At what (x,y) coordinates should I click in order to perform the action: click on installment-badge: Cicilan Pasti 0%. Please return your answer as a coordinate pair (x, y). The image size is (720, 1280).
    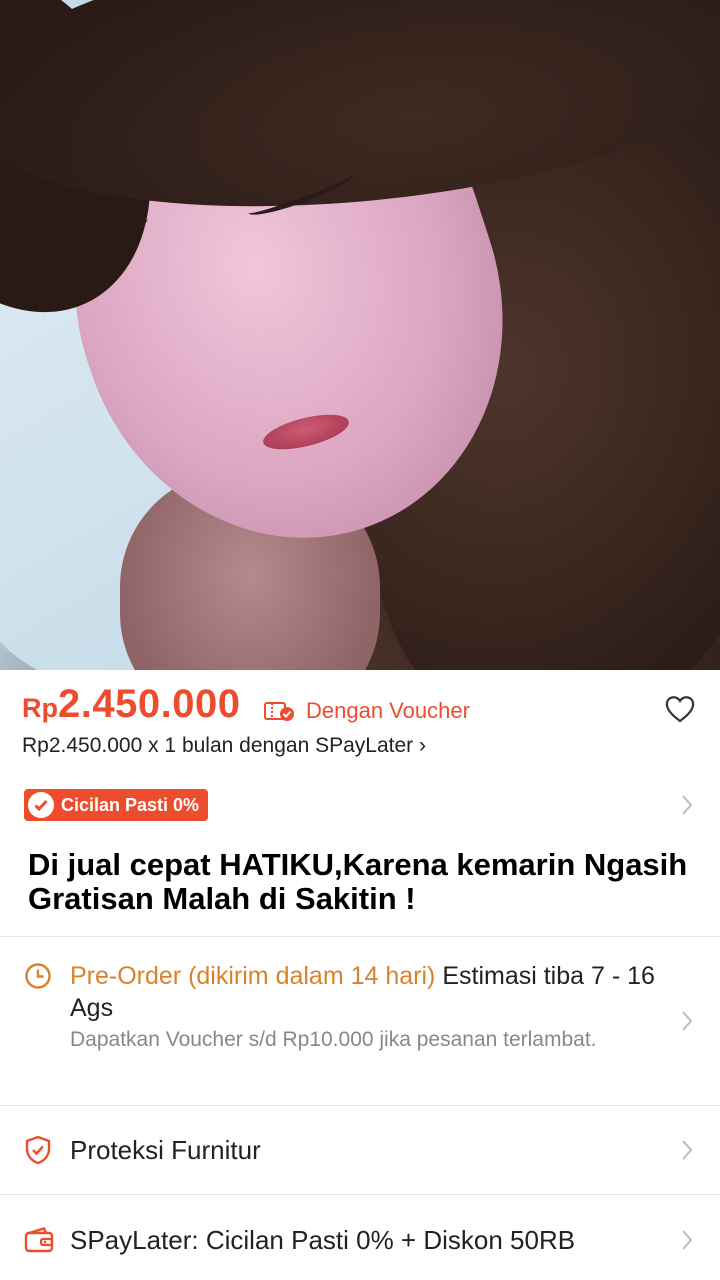
    Looking at the image, I should click on (116, 805).